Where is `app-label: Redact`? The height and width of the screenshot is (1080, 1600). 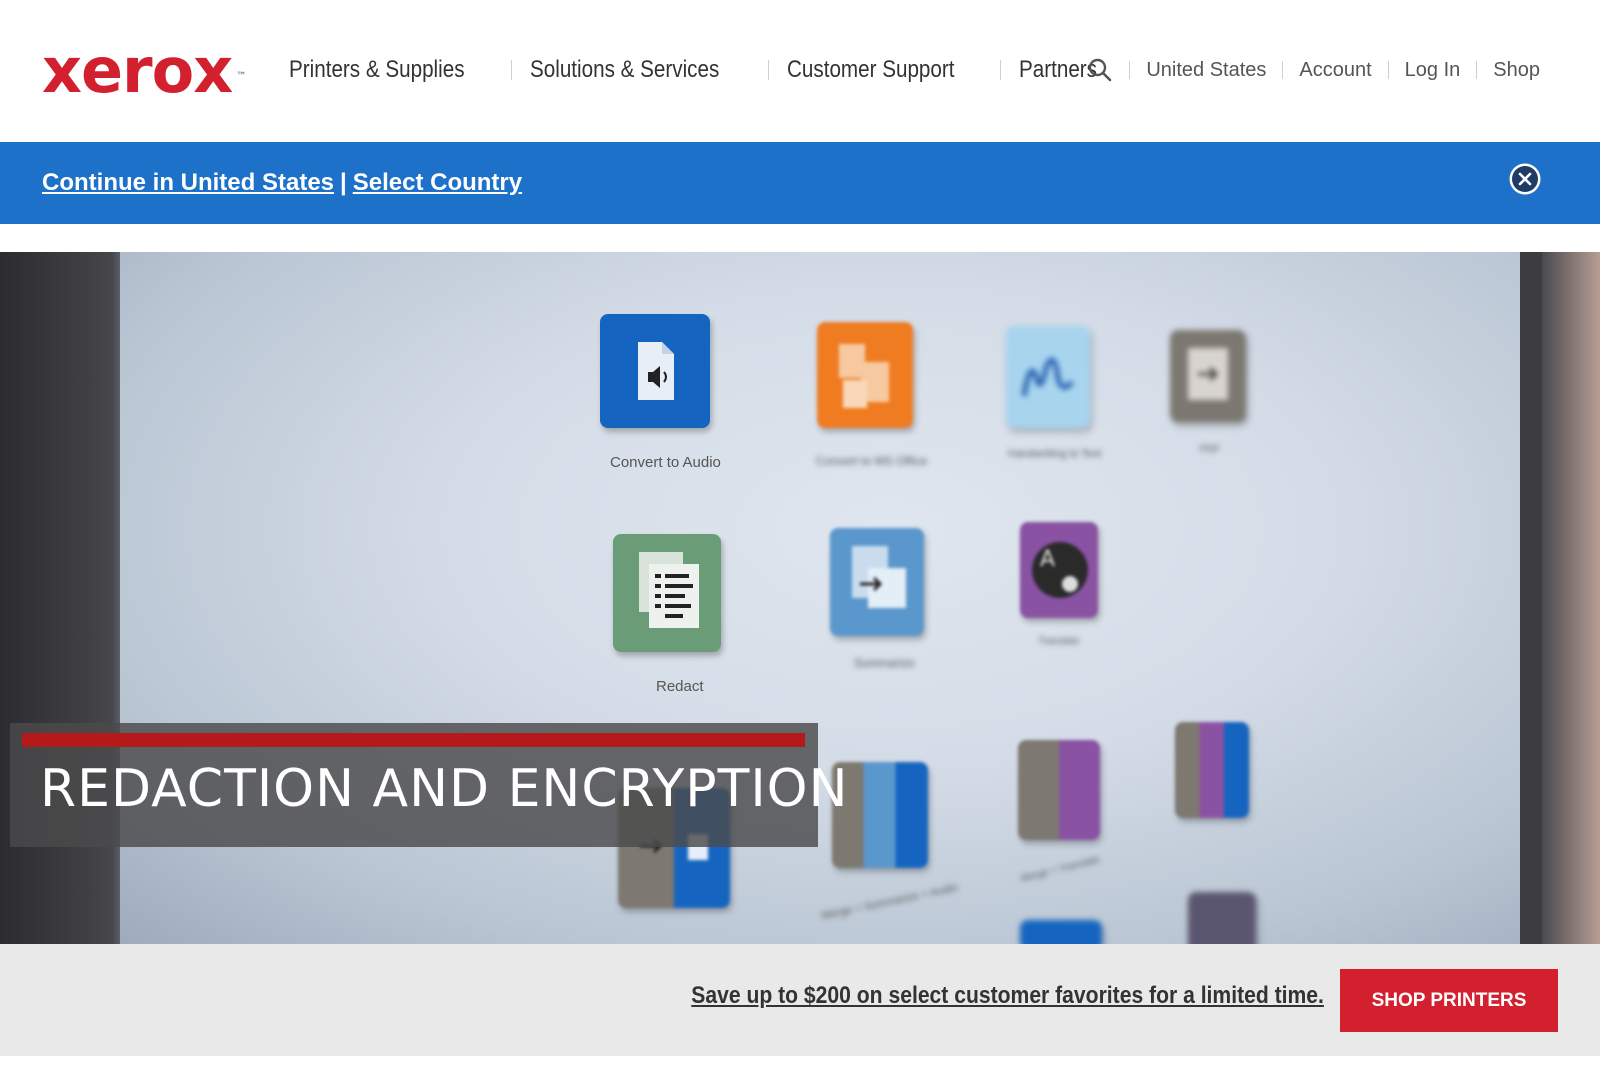
app-label: Redact is located at coordinates (680, 686).